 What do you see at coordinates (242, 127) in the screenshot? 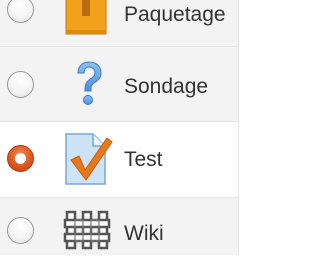
I see `panel-right-border` at bounding box center [242, 127].